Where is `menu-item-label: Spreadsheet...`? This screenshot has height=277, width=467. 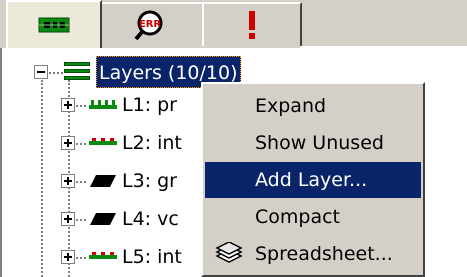
menu-item-label: Spreadsheet... is located at coordinates (324, 254).